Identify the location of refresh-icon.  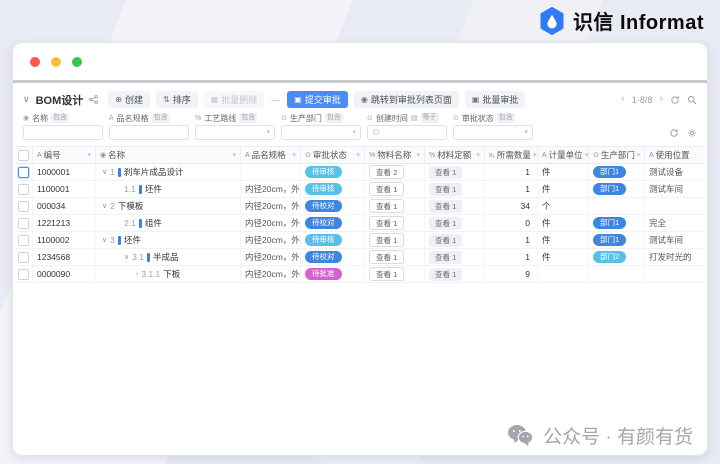
(675, 100).